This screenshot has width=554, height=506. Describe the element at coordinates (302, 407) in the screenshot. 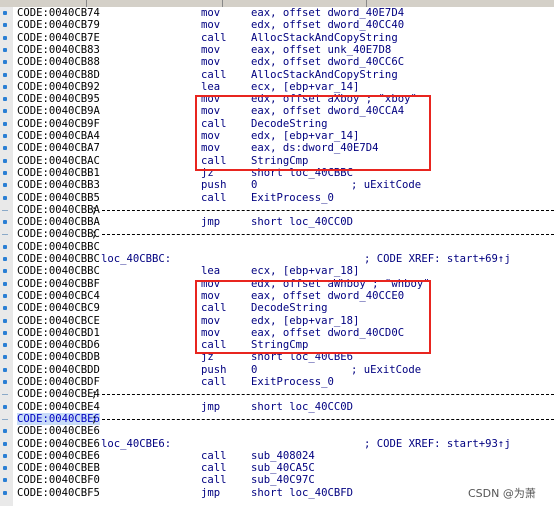

I see `instruction-operands: short loc_40CC0D` at that location.